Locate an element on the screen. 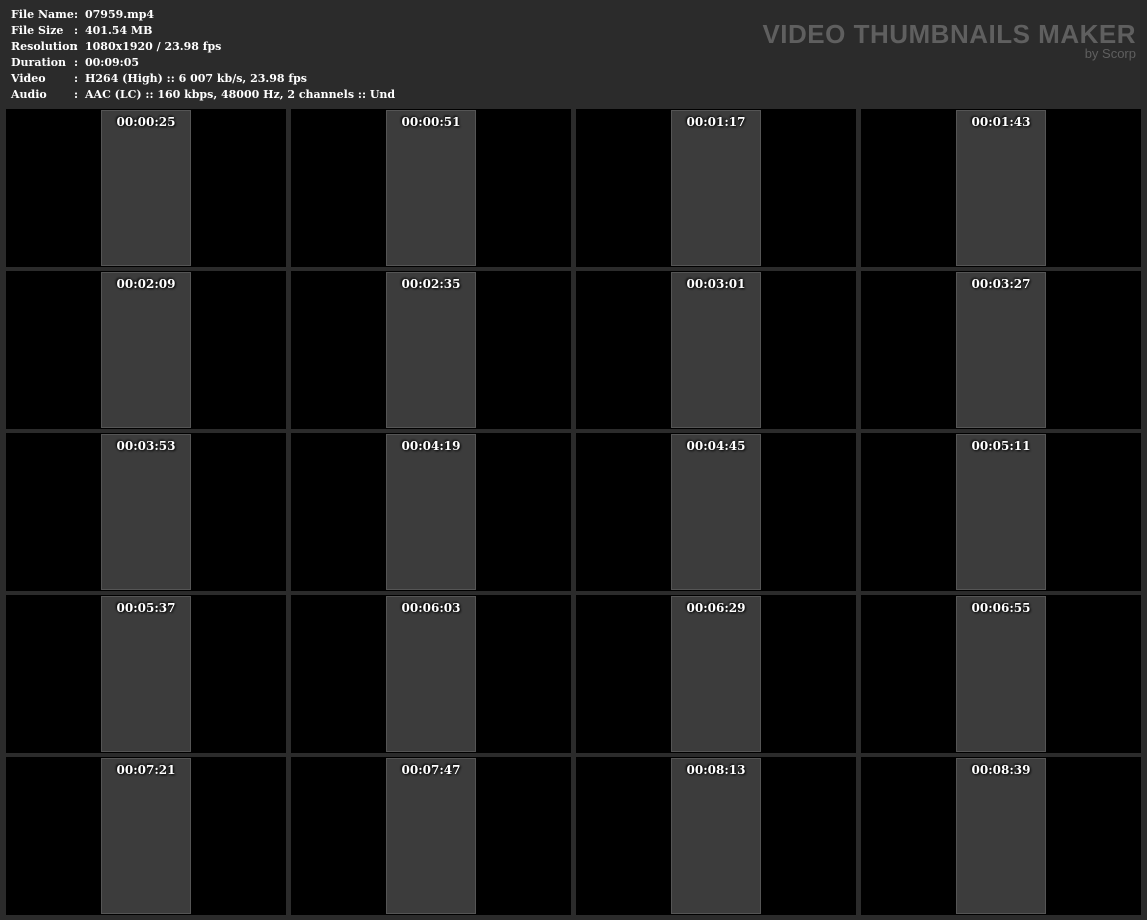  thumbnail-cell: 00:03:53 is located at coordinates (146, 512).